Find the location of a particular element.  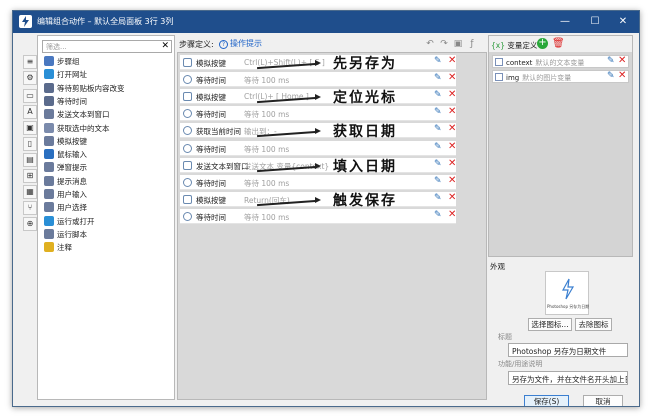

keyboard-icon is located at coordinates (187, 62).